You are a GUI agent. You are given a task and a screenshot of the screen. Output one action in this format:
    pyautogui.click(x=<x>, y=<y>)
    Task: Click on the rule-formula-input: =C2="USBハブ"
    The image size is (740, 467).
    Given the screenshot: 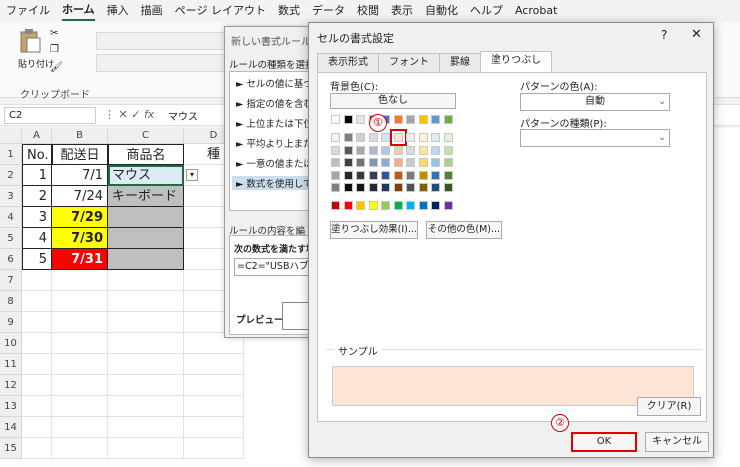 What is the action you would take?
    pyautogui.click(x=273, y=267)
    